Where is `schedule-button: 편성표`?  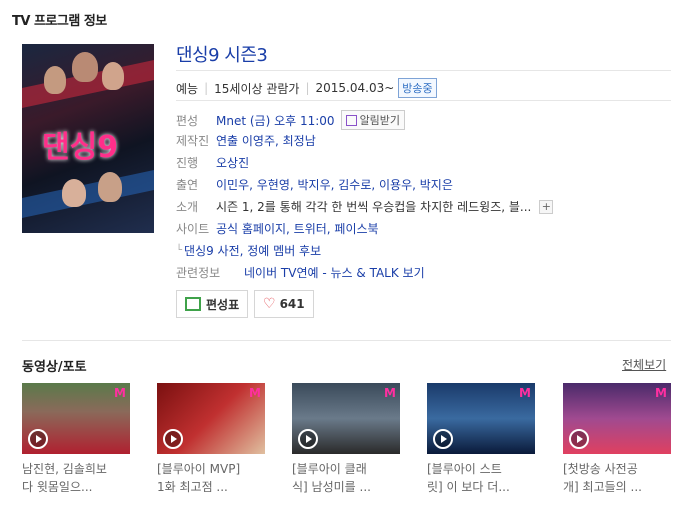
schedule-button: 편성표 is located at coordinates (212, 304).